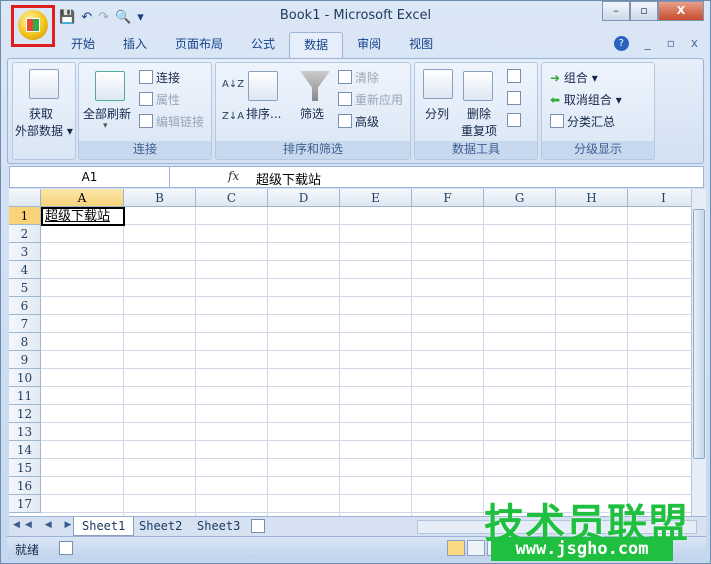 The width and height of the screenshot is (711, 564). I want to click on name-box: A1, so click(90, 177).